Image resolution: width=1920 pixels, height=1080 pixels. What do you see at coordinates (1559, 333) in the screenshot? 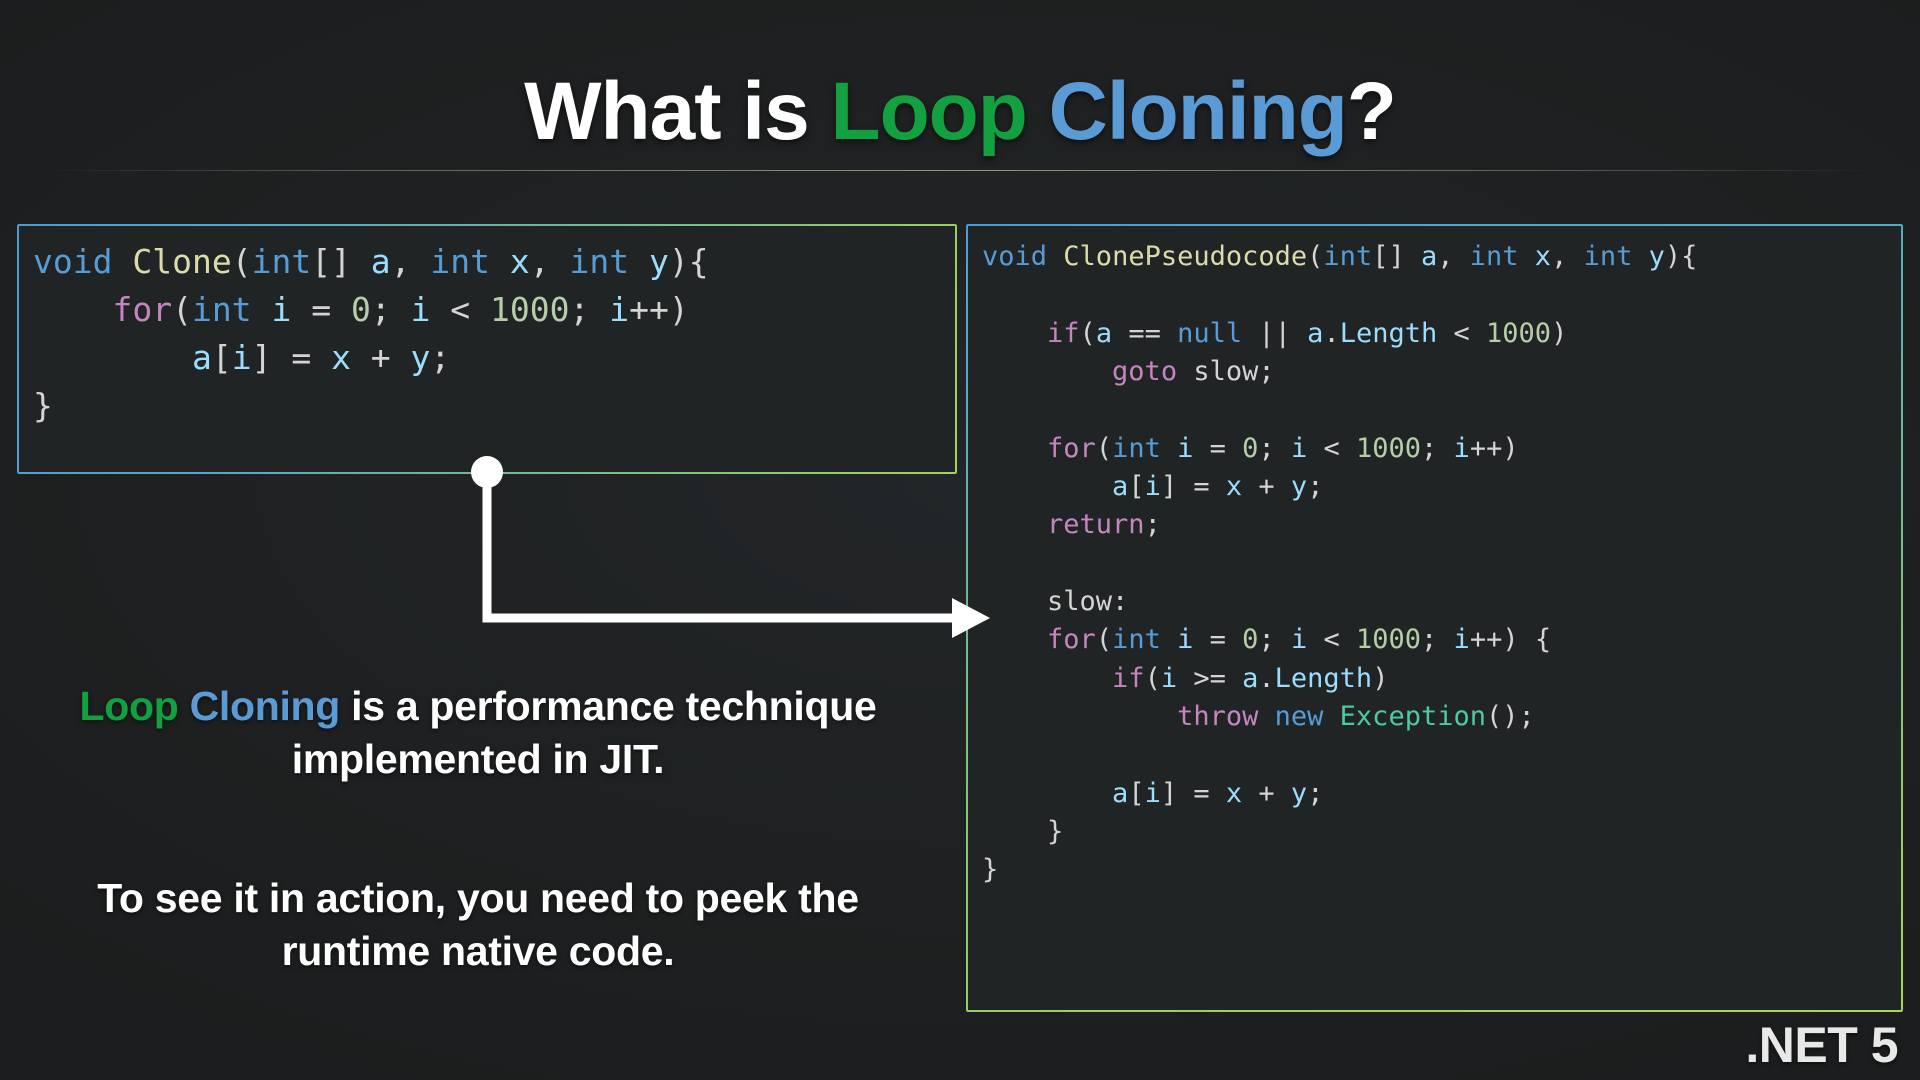
I see `code-token: )` at bounding box center [1559, 333].